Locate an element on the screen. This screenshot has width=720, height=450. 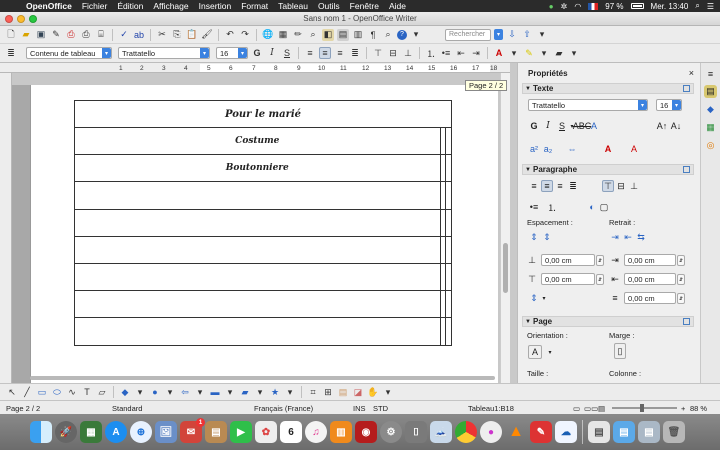
font-name-select: Trattatello ▾ is located at coordinates (164, 53).